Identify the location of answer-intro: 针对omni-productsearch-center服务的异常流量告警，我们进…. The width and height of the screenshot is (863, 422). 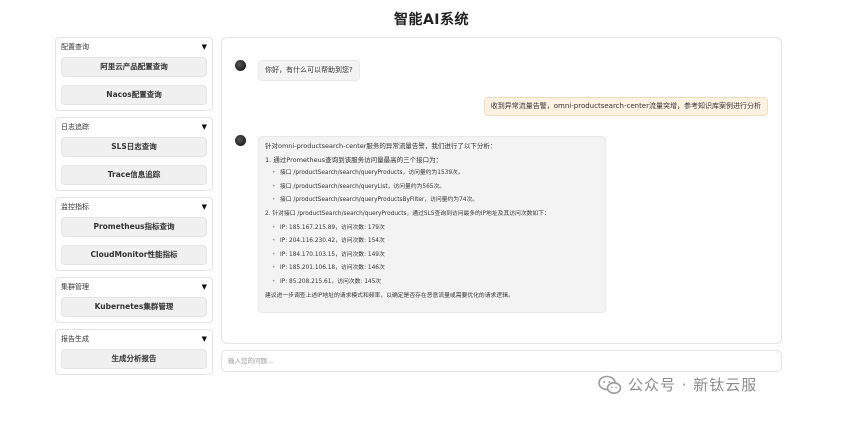
(381, 146).